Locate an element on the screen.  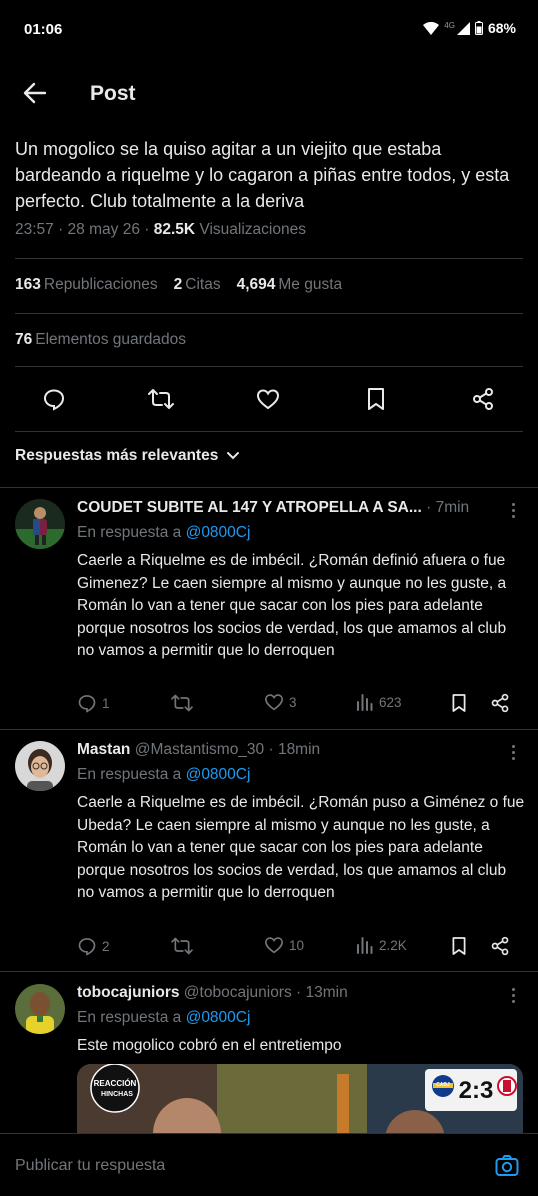
reply-input: Publicar tu respuesta is located at coordinates (90, 1166).